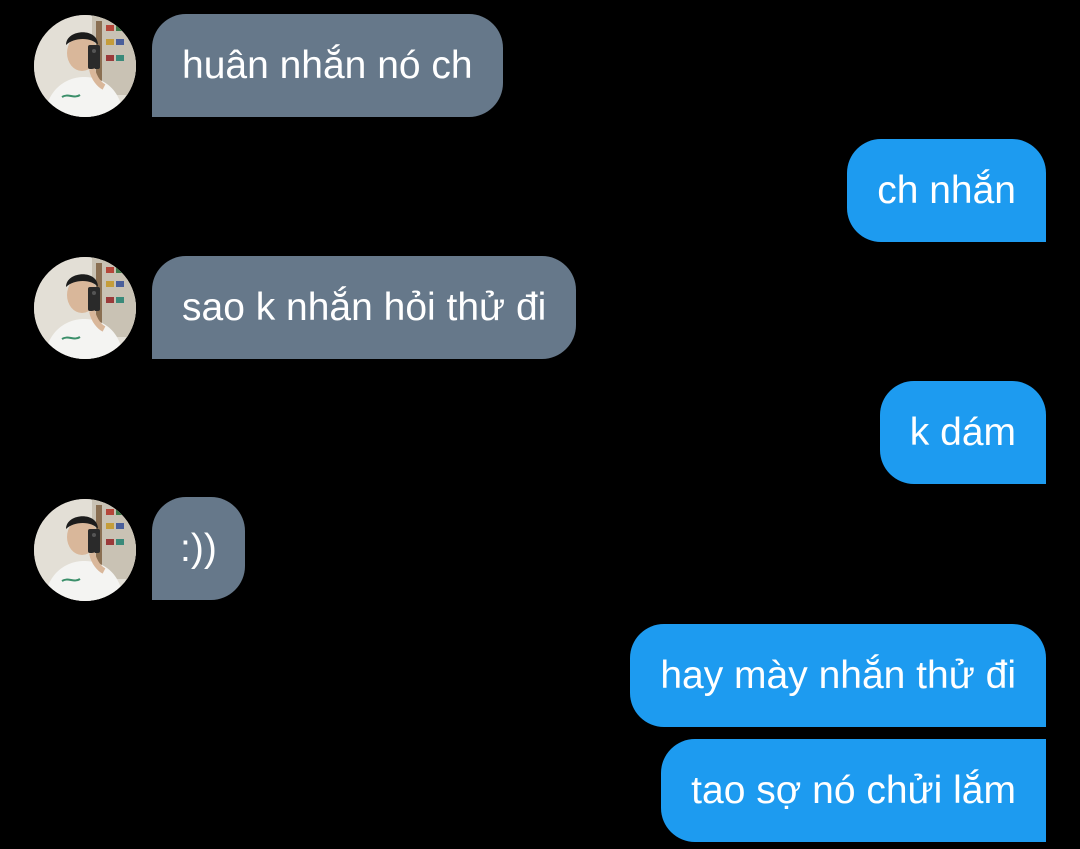  I want to click on message-text: ch nhắn, so click(946, 190).